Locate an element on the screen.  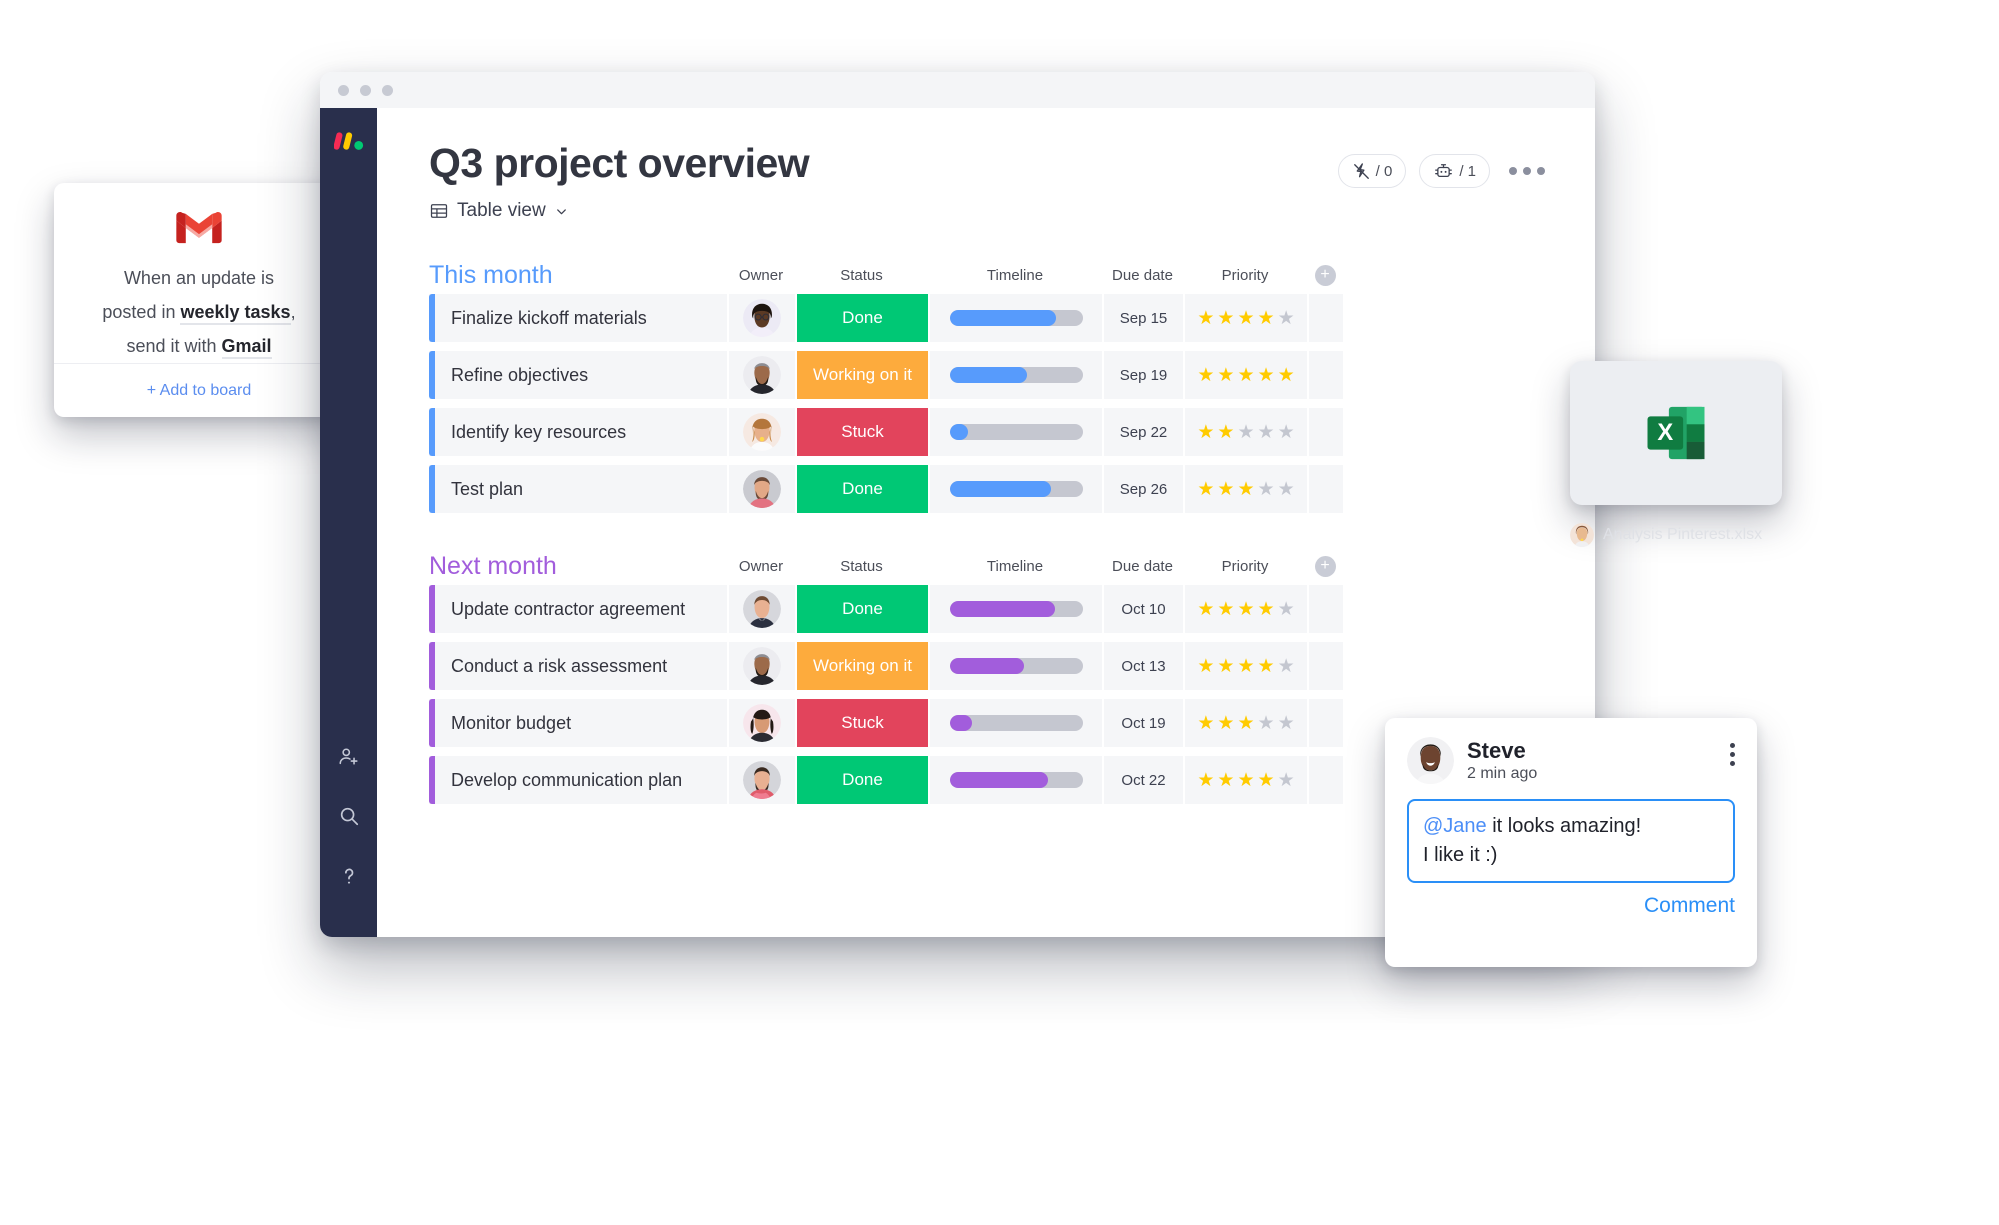
kebab-menu-icon is located at coordinates (1732, 751).